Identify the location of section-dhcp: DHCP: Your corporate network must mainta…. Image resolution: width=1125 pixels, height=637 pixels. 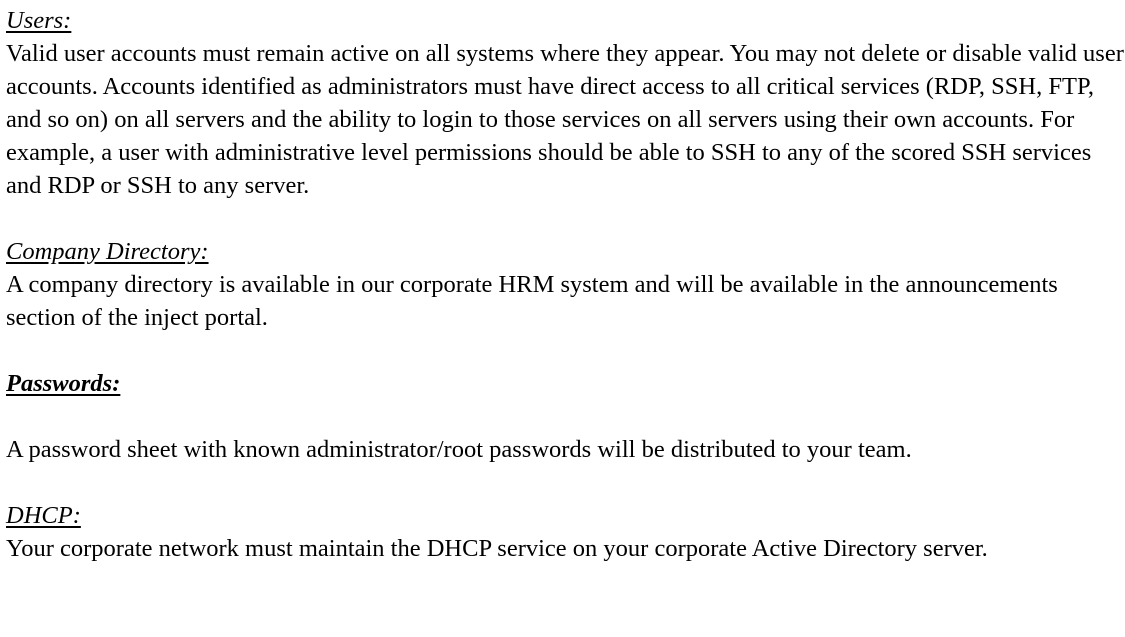
(565, 532).